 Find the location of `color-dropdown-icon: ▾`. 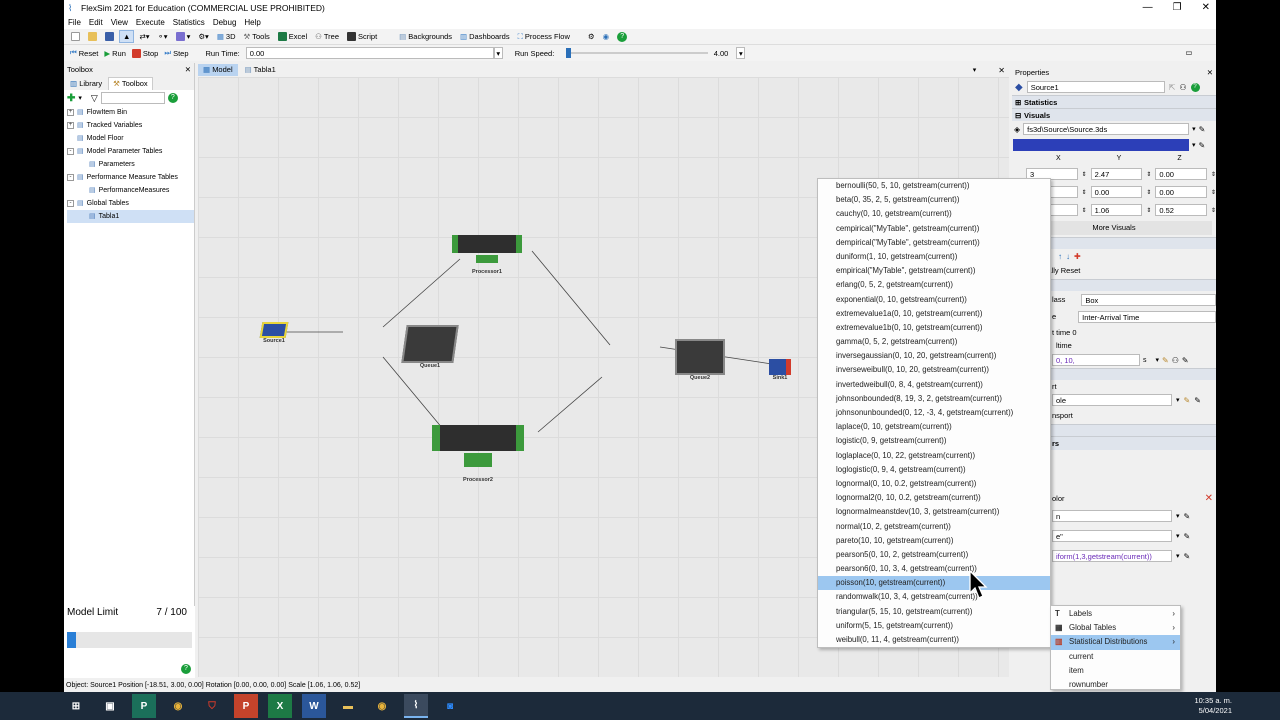

color-dropdown-icon: ▾ is located at coordinates (1194, 145).